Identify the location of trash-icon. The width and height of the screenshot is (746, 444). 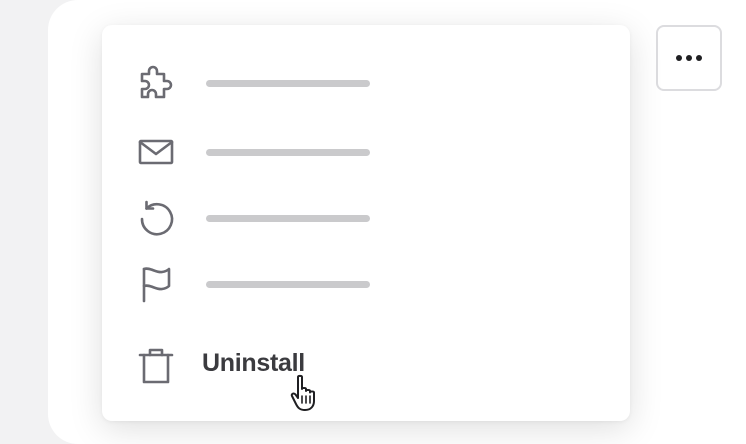
(156, 366).